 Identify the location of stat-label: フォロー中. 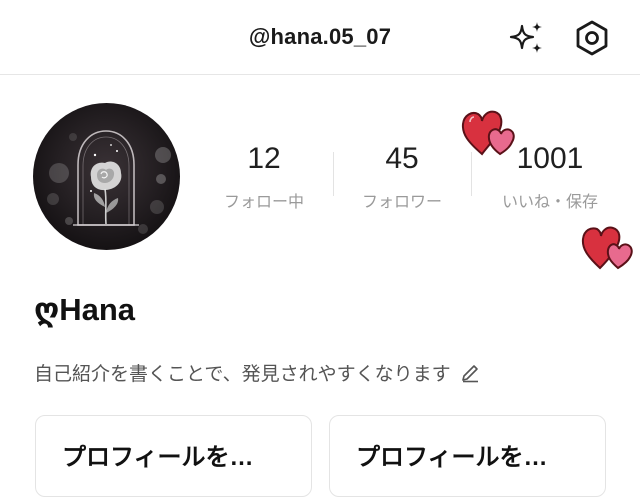
(263, 202).